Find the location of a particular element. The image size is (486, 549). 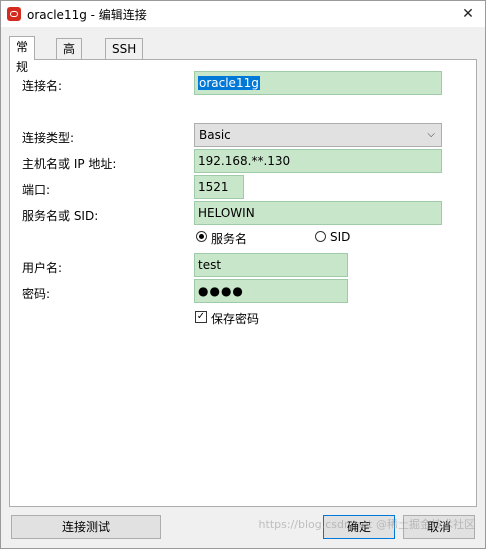

service-input: HELOWIN is located at coordinates (318, 213).